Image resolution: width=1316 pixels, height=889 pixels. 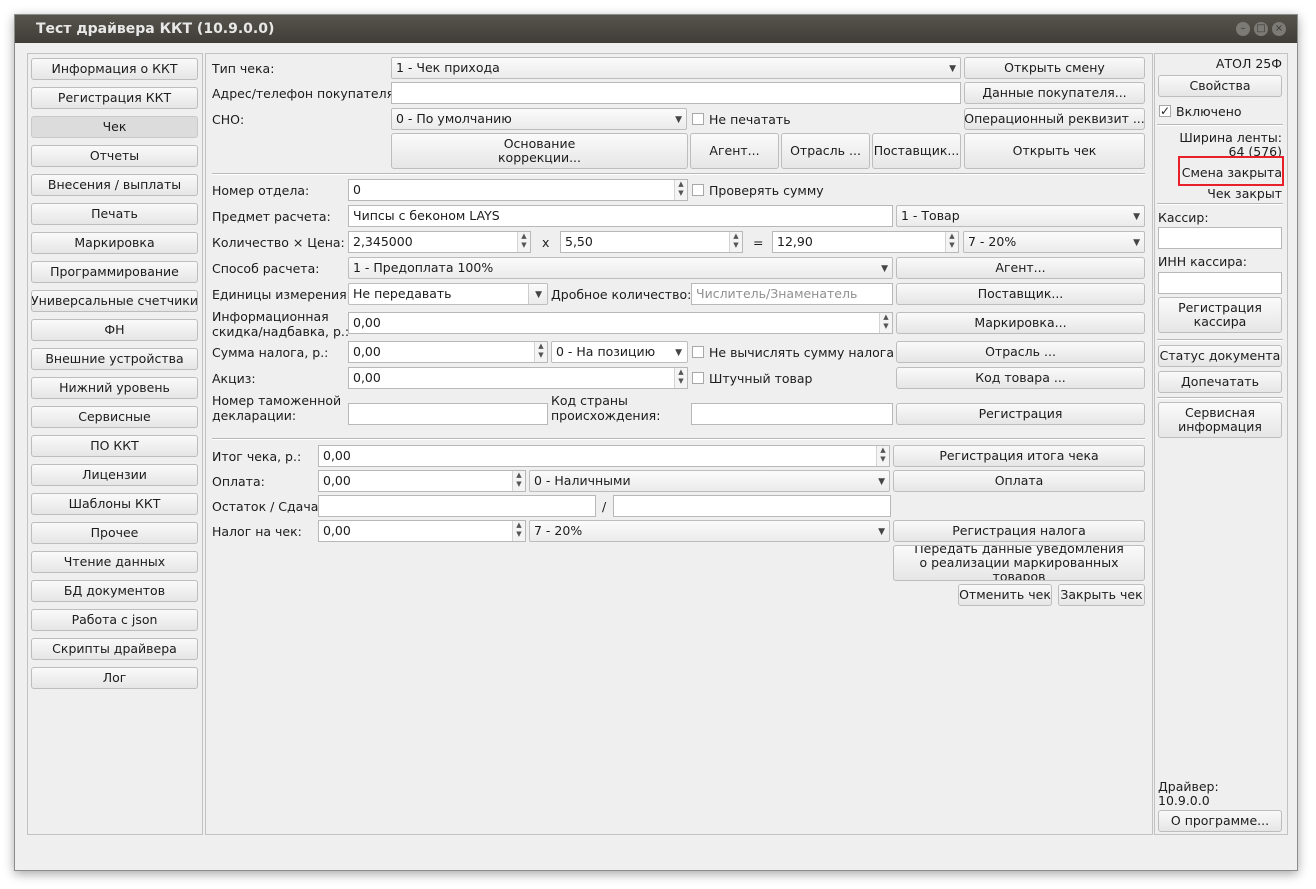 I want to click on units-select: Не передавать ▼, so click(x=448, y=294).